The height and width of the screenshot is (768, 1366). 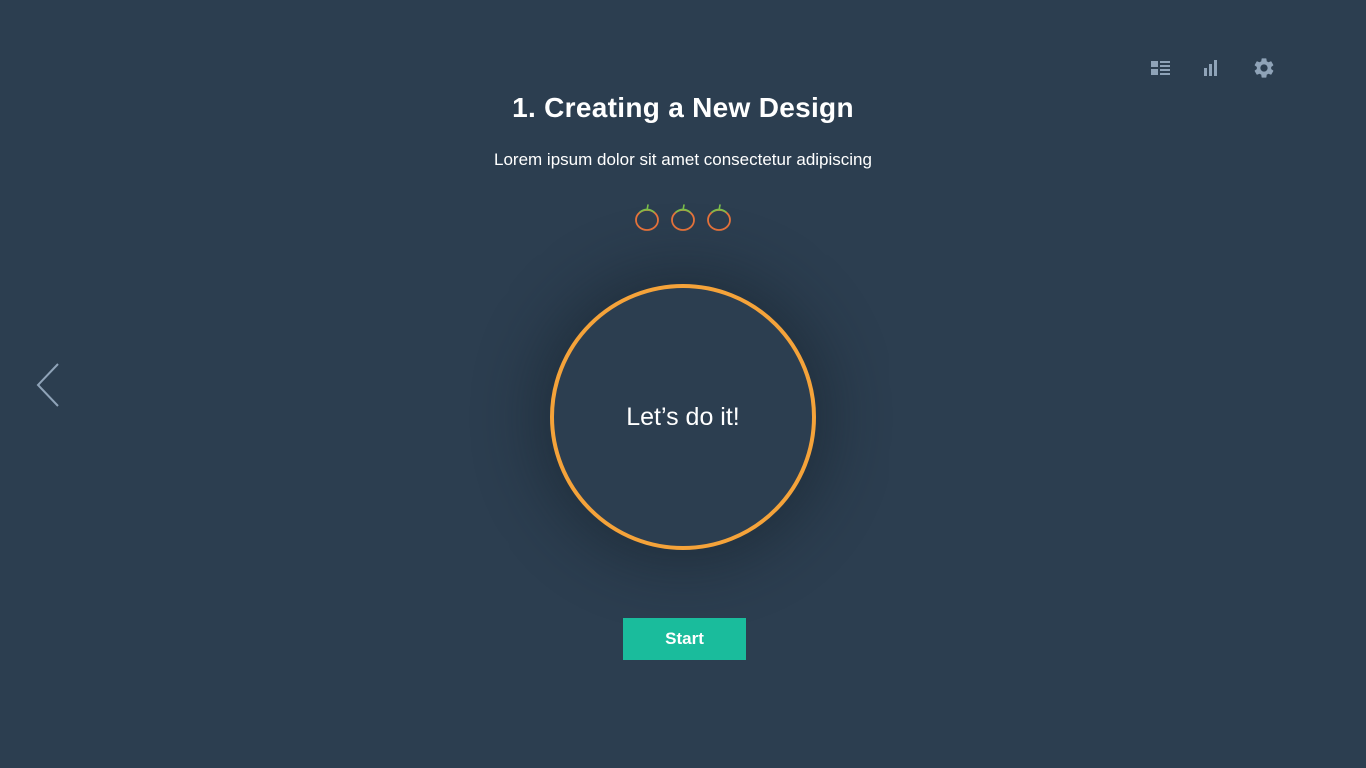 I want to click on bar-chart-icon, so click(x=1210, y=68).